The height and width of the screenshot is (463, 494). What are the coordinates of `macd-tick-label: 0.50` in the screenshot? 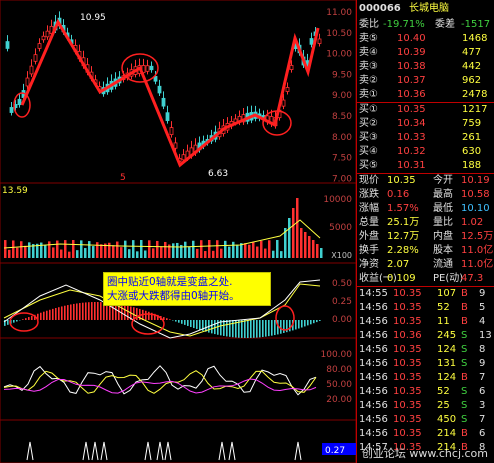 It's located at (342, 284).